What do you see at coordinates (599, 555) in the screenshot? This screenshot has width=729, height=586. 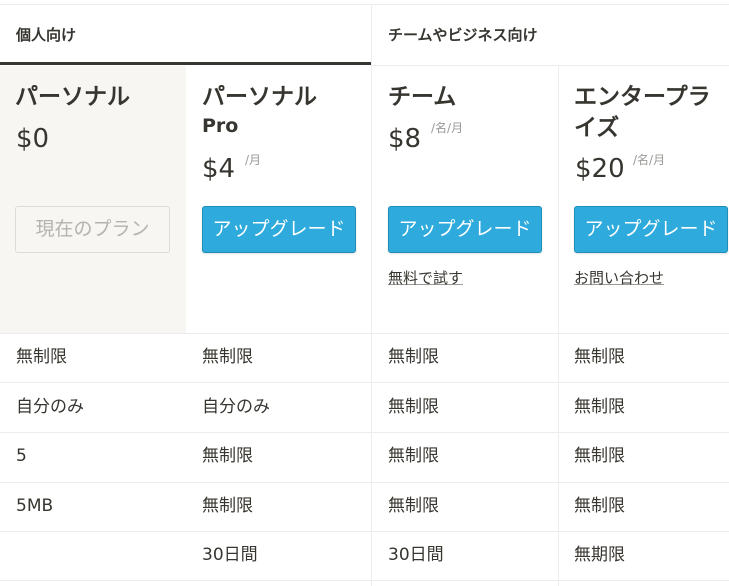 I see `table-cell: 無期限` at bounding box center [599, 555].